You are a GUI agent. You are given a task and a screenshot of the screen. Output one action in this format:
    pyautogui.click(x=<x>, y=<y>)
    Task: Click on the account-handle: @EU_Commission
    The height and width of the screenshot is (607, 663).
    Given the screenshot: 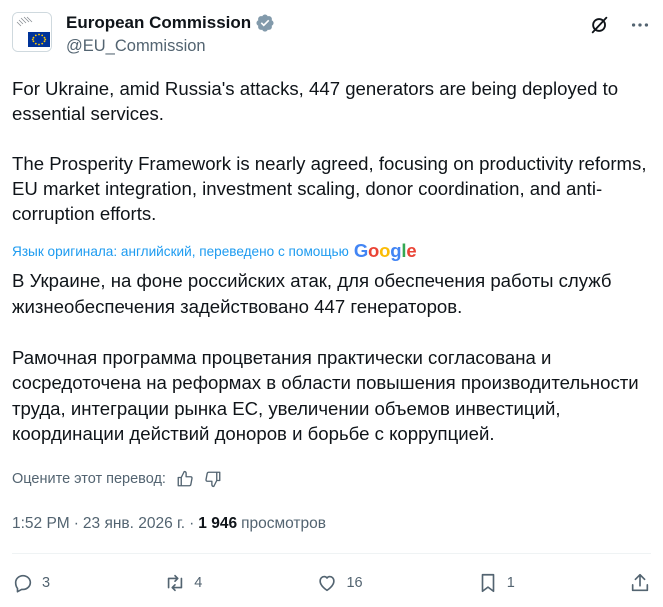 What is the action you would take?
    pyautogui.click(x=170, y=46)
    